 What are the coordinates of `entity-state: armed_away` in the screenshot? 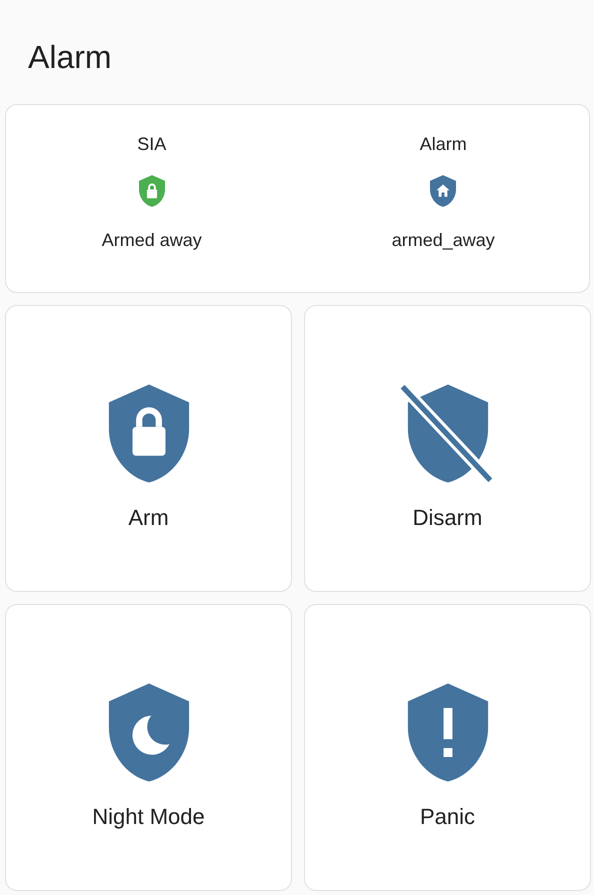 It's located at (443, 240).